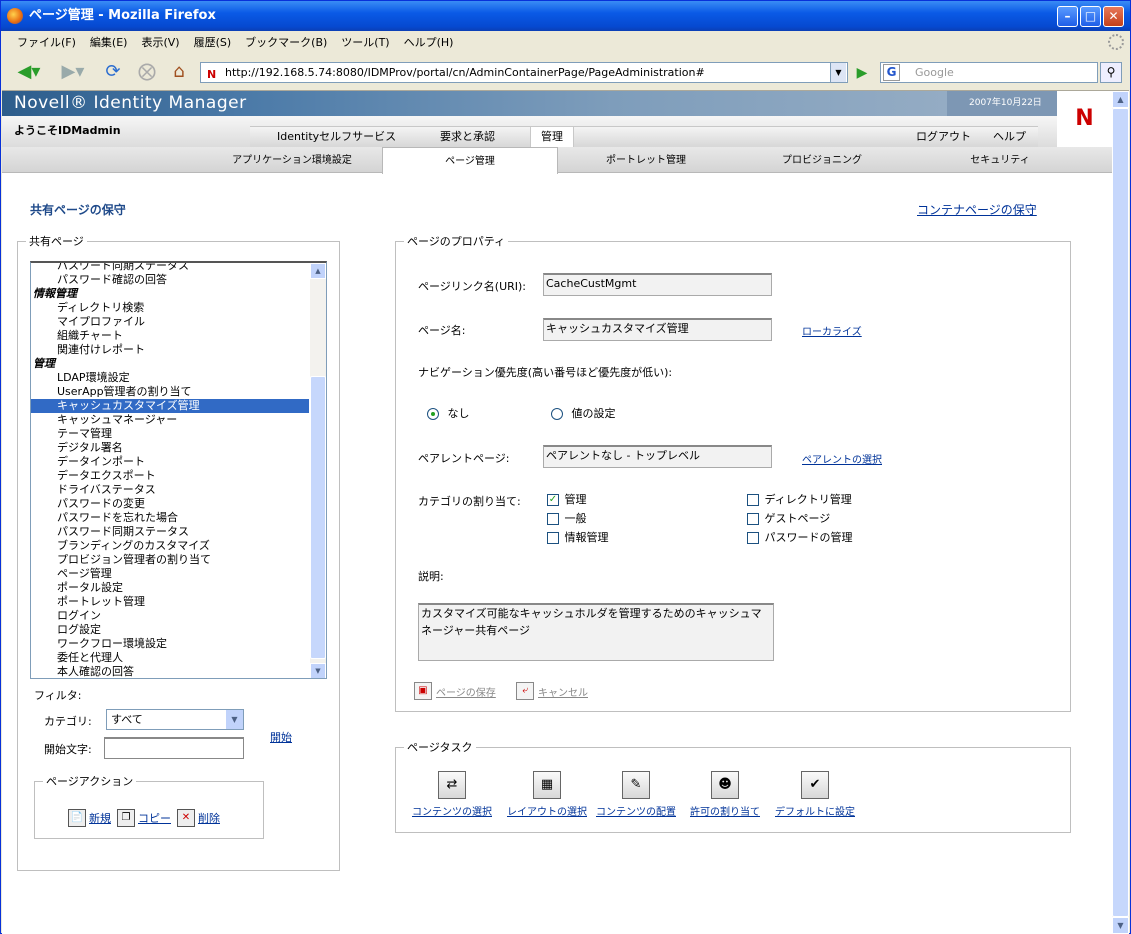 This screenshot has height=934, width=1131. I want to click on list-item: ログイン, so click(170, 616).